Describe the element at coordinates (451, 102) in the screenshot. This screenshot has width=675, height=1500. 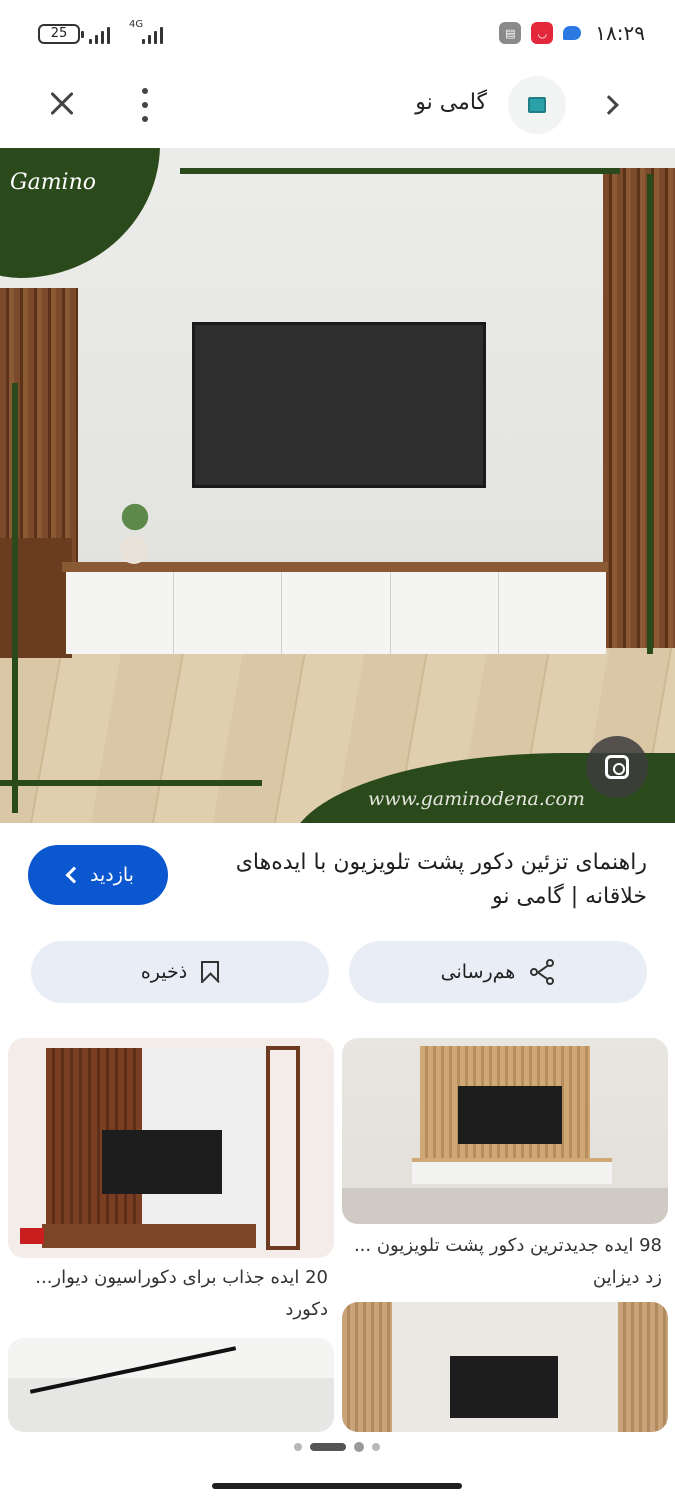
I see `site-name: گامی نو` at that location.